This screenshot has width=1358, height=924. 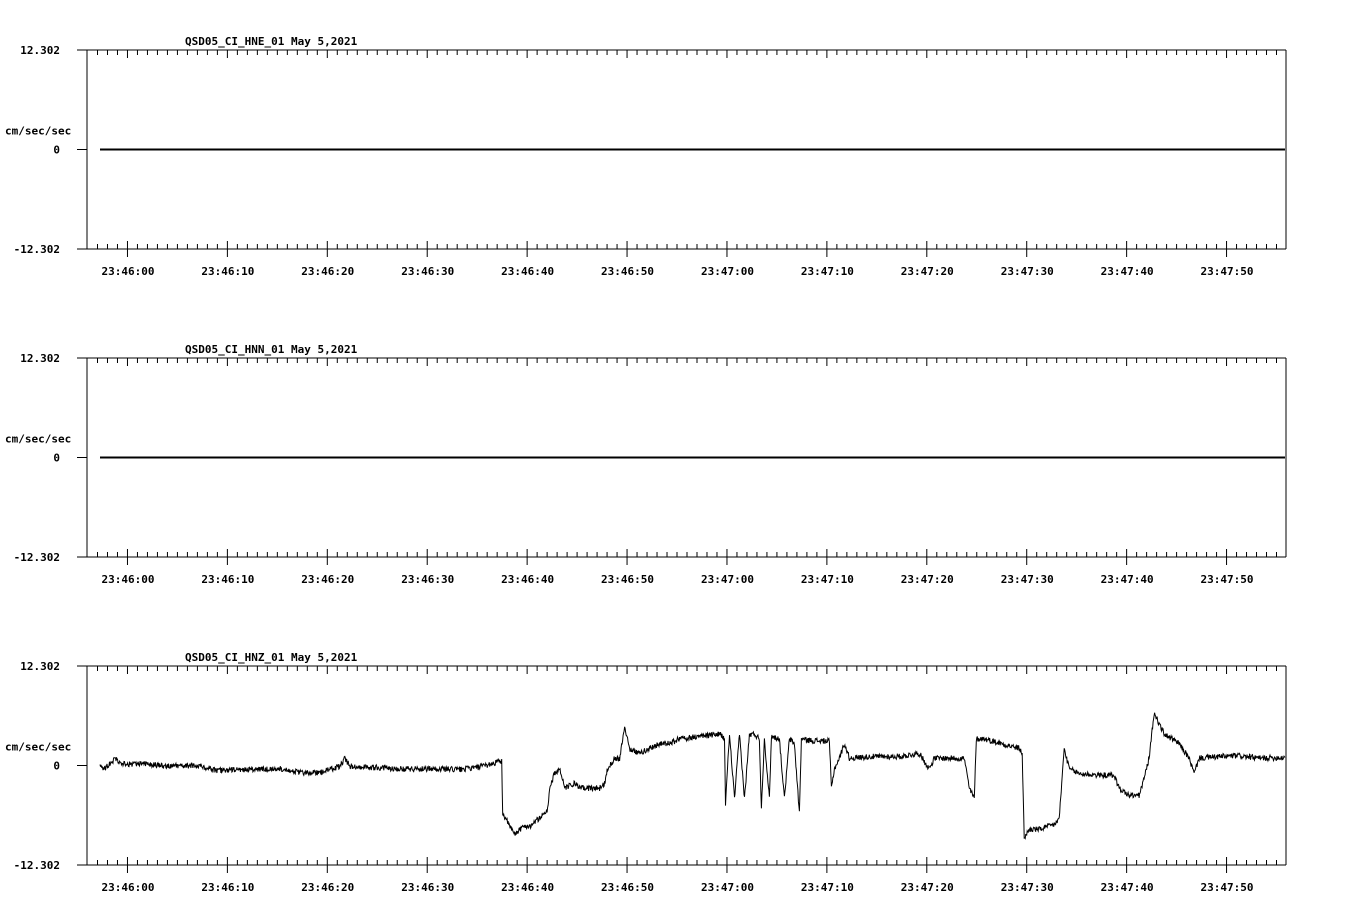 I want to click on panel-title: QSD05_CI_HNZ_01 May 5,2021, so click(x=271, y=657).